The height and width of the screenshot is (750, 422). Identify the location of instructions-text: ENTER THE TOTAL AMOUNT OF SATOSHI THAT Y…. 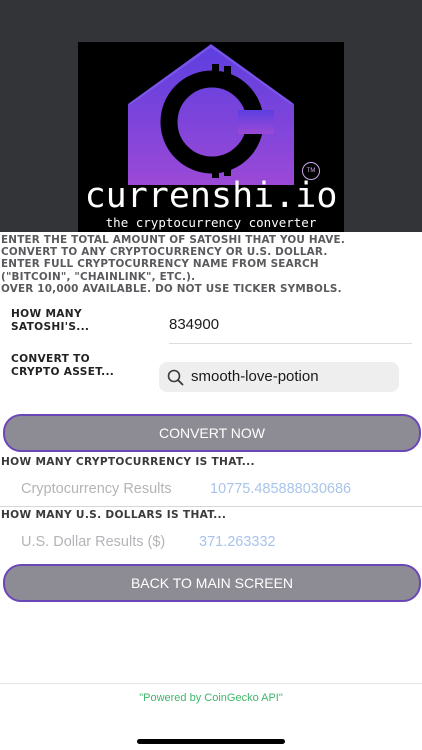
(211, 264).